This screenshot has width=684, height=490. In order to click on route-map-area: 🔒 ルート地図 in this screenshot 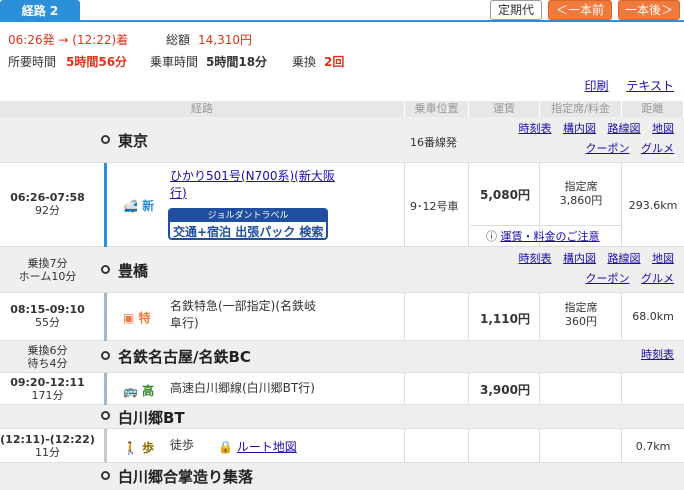, I will do `click(257, 446)`.